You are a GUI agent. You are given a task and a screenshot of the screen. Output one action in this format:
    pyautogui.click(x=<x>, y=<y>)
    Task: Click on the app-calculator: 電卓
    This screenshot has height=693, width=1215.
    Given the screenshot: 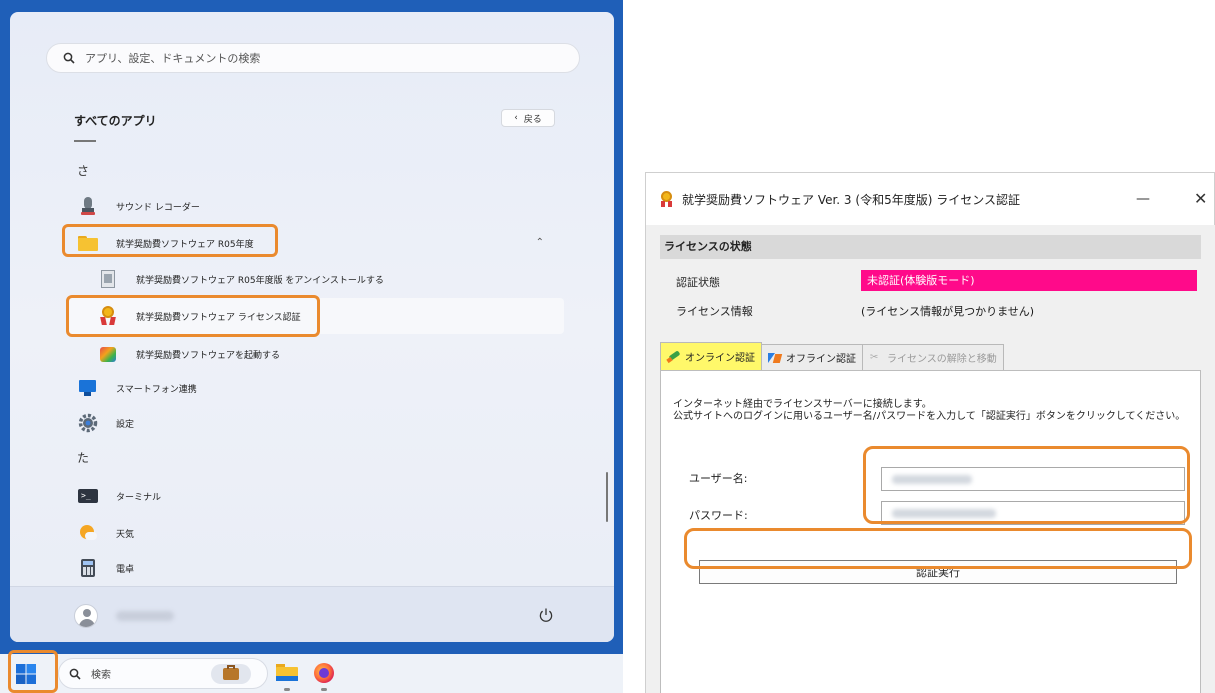 What is the action you would take?
    pyautogui.click(x=315, y=568)
    